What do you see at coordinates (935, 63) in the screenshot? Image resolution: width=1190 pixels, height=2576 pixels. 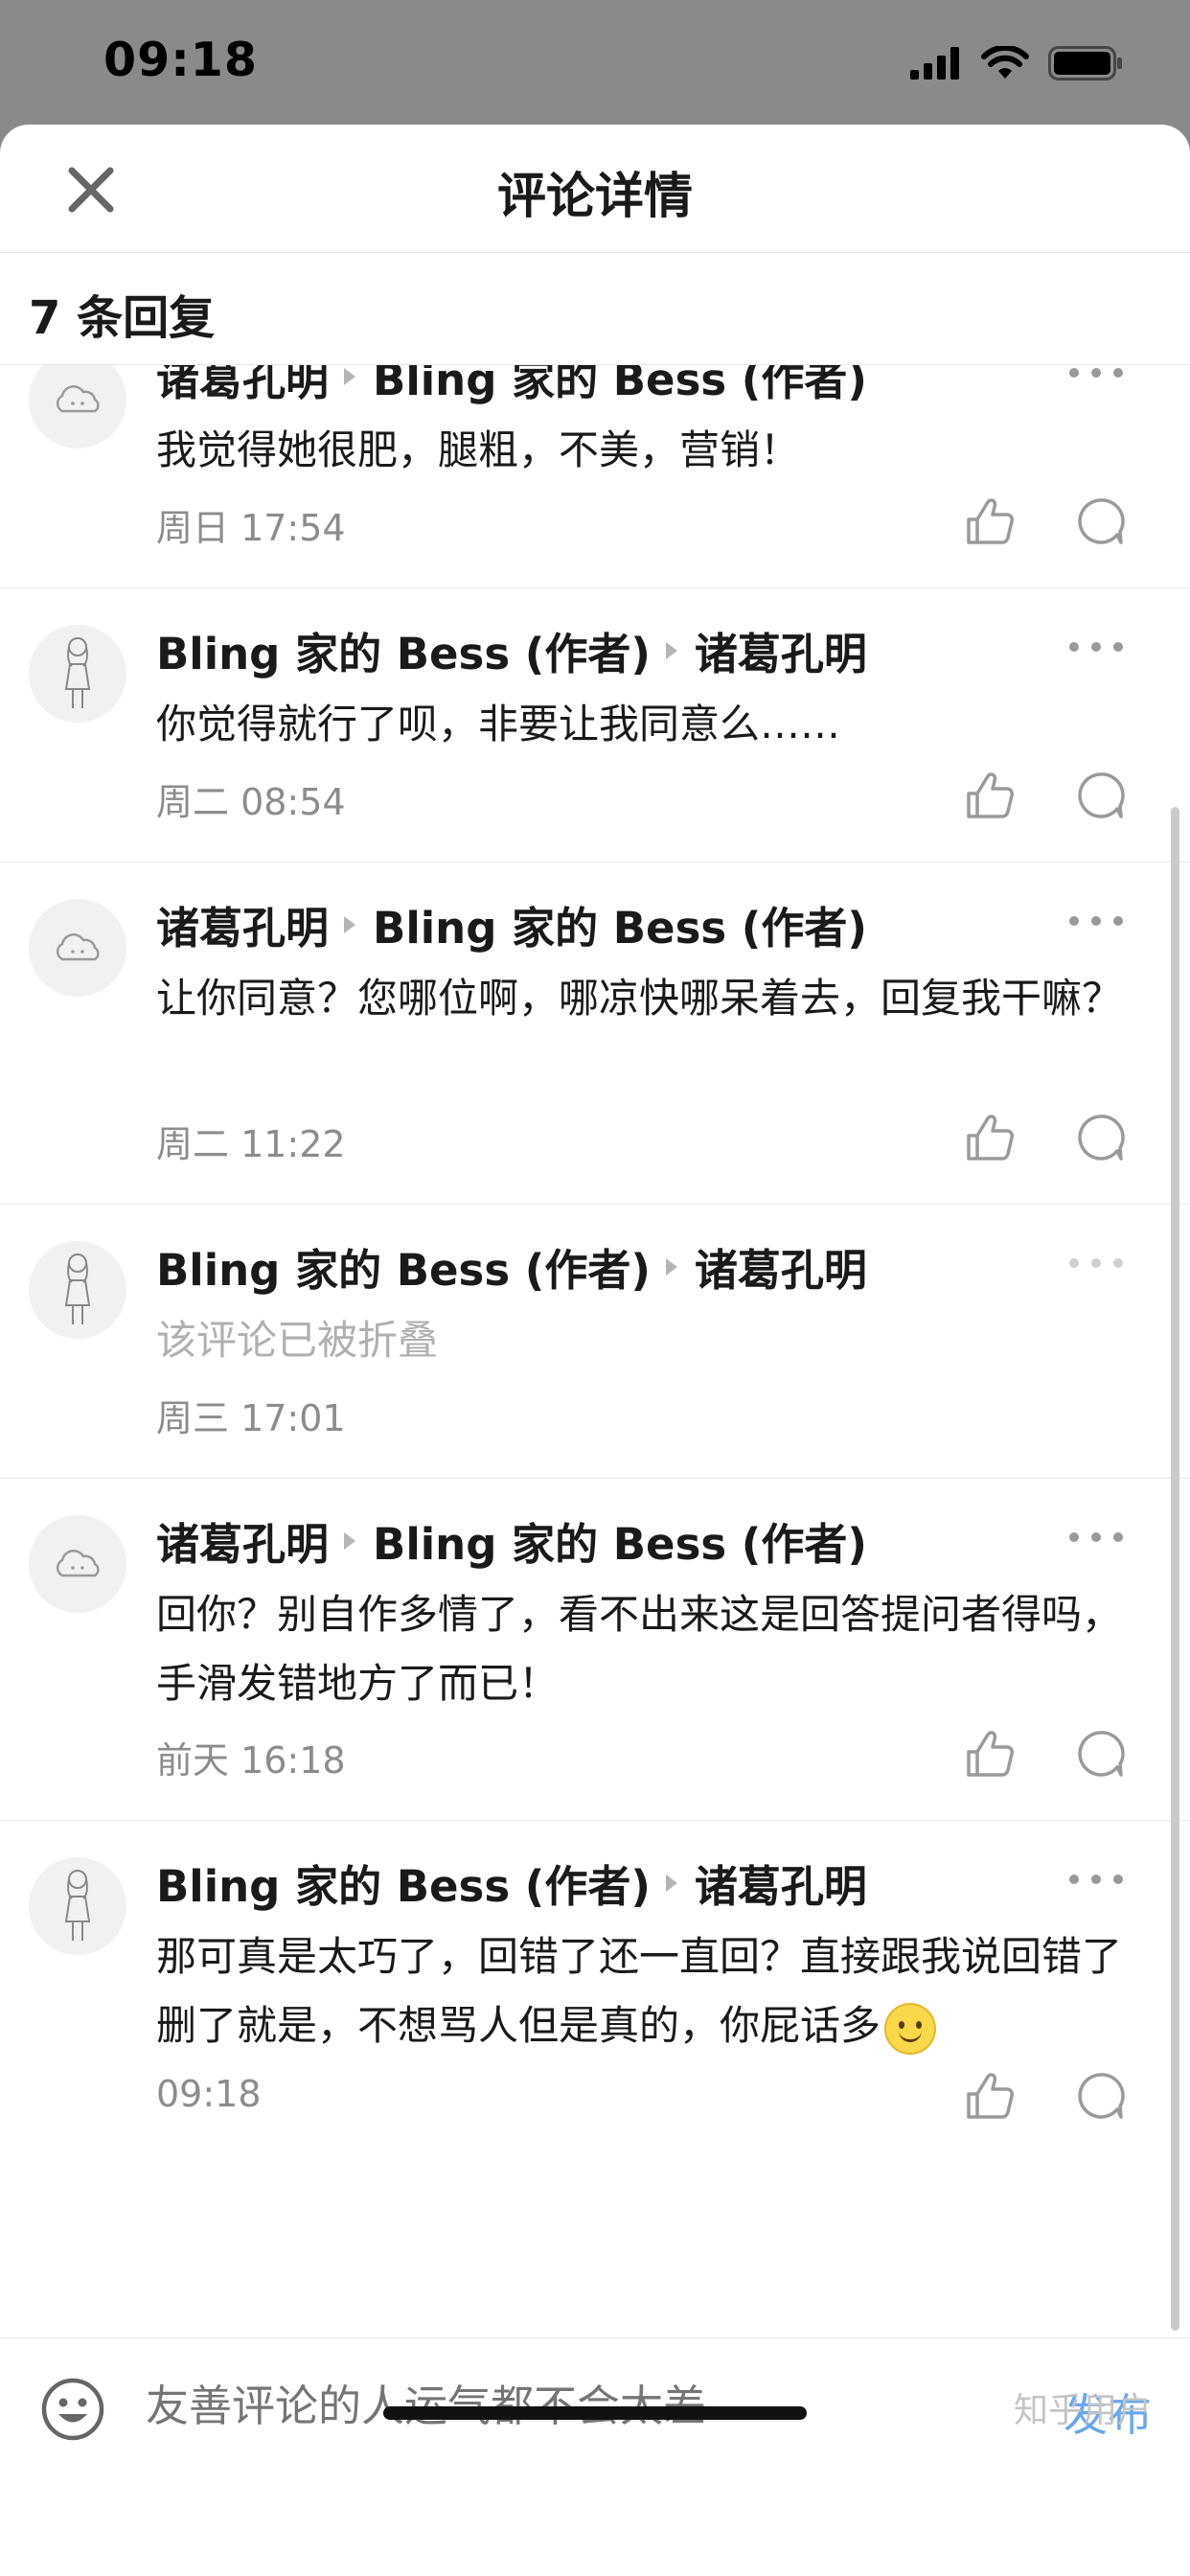 I see `cellular-signal-icon` at bounding box center [935, 63].